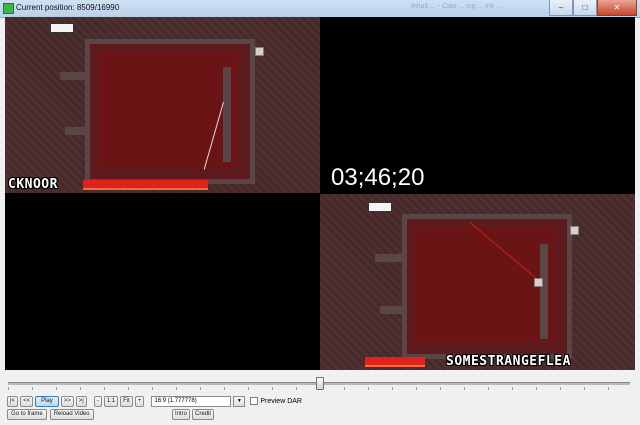  Describe the element at coordinates (67, 401) in the screenshot. I see `fast-forward-button: >>` at that location.